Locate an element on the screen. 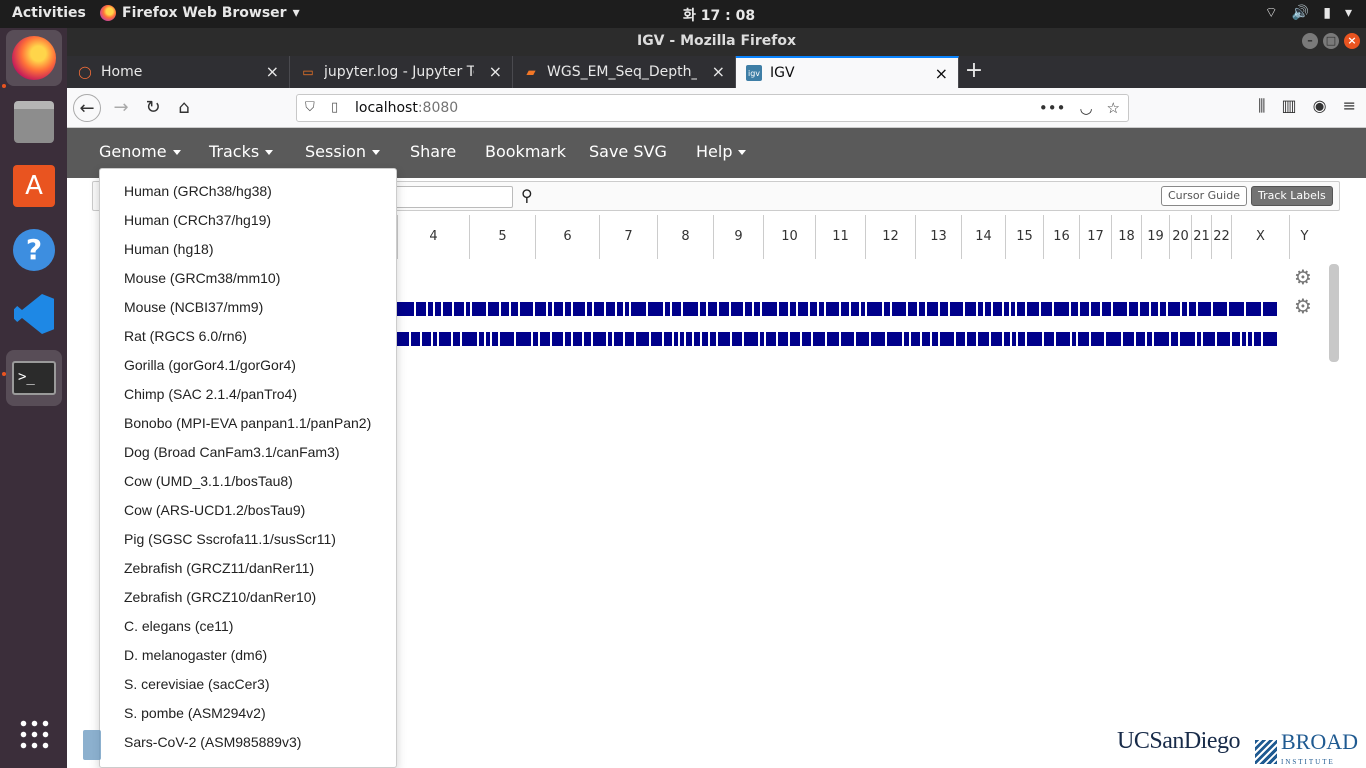  chromosome-12: 12 is located at coordinates (890, 237).